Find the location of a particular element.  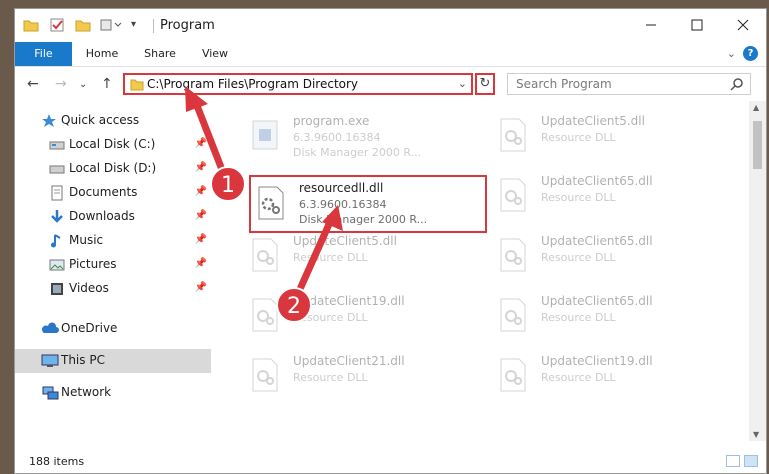

new-folder-icon is located at coordinates (83, 26).